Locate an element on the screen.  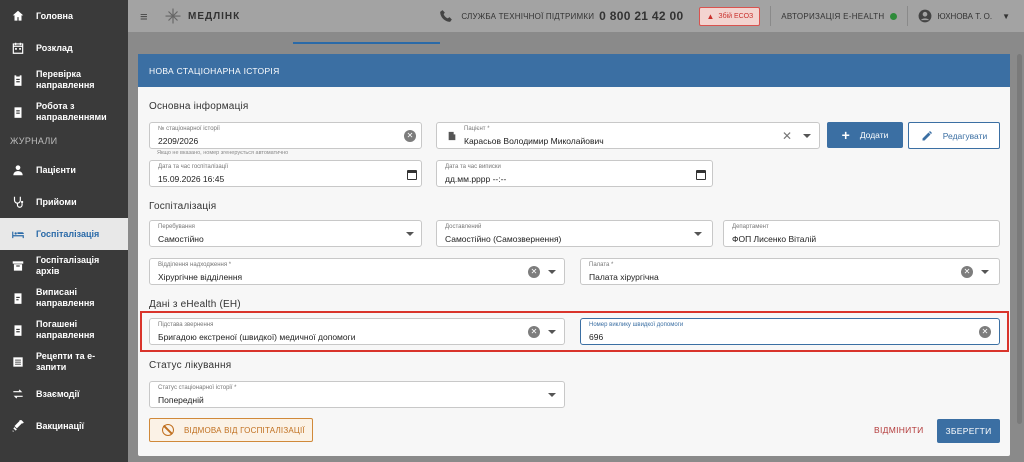
save-button: ЗБЕРЕГТИ is located at coordinates (968, 431).